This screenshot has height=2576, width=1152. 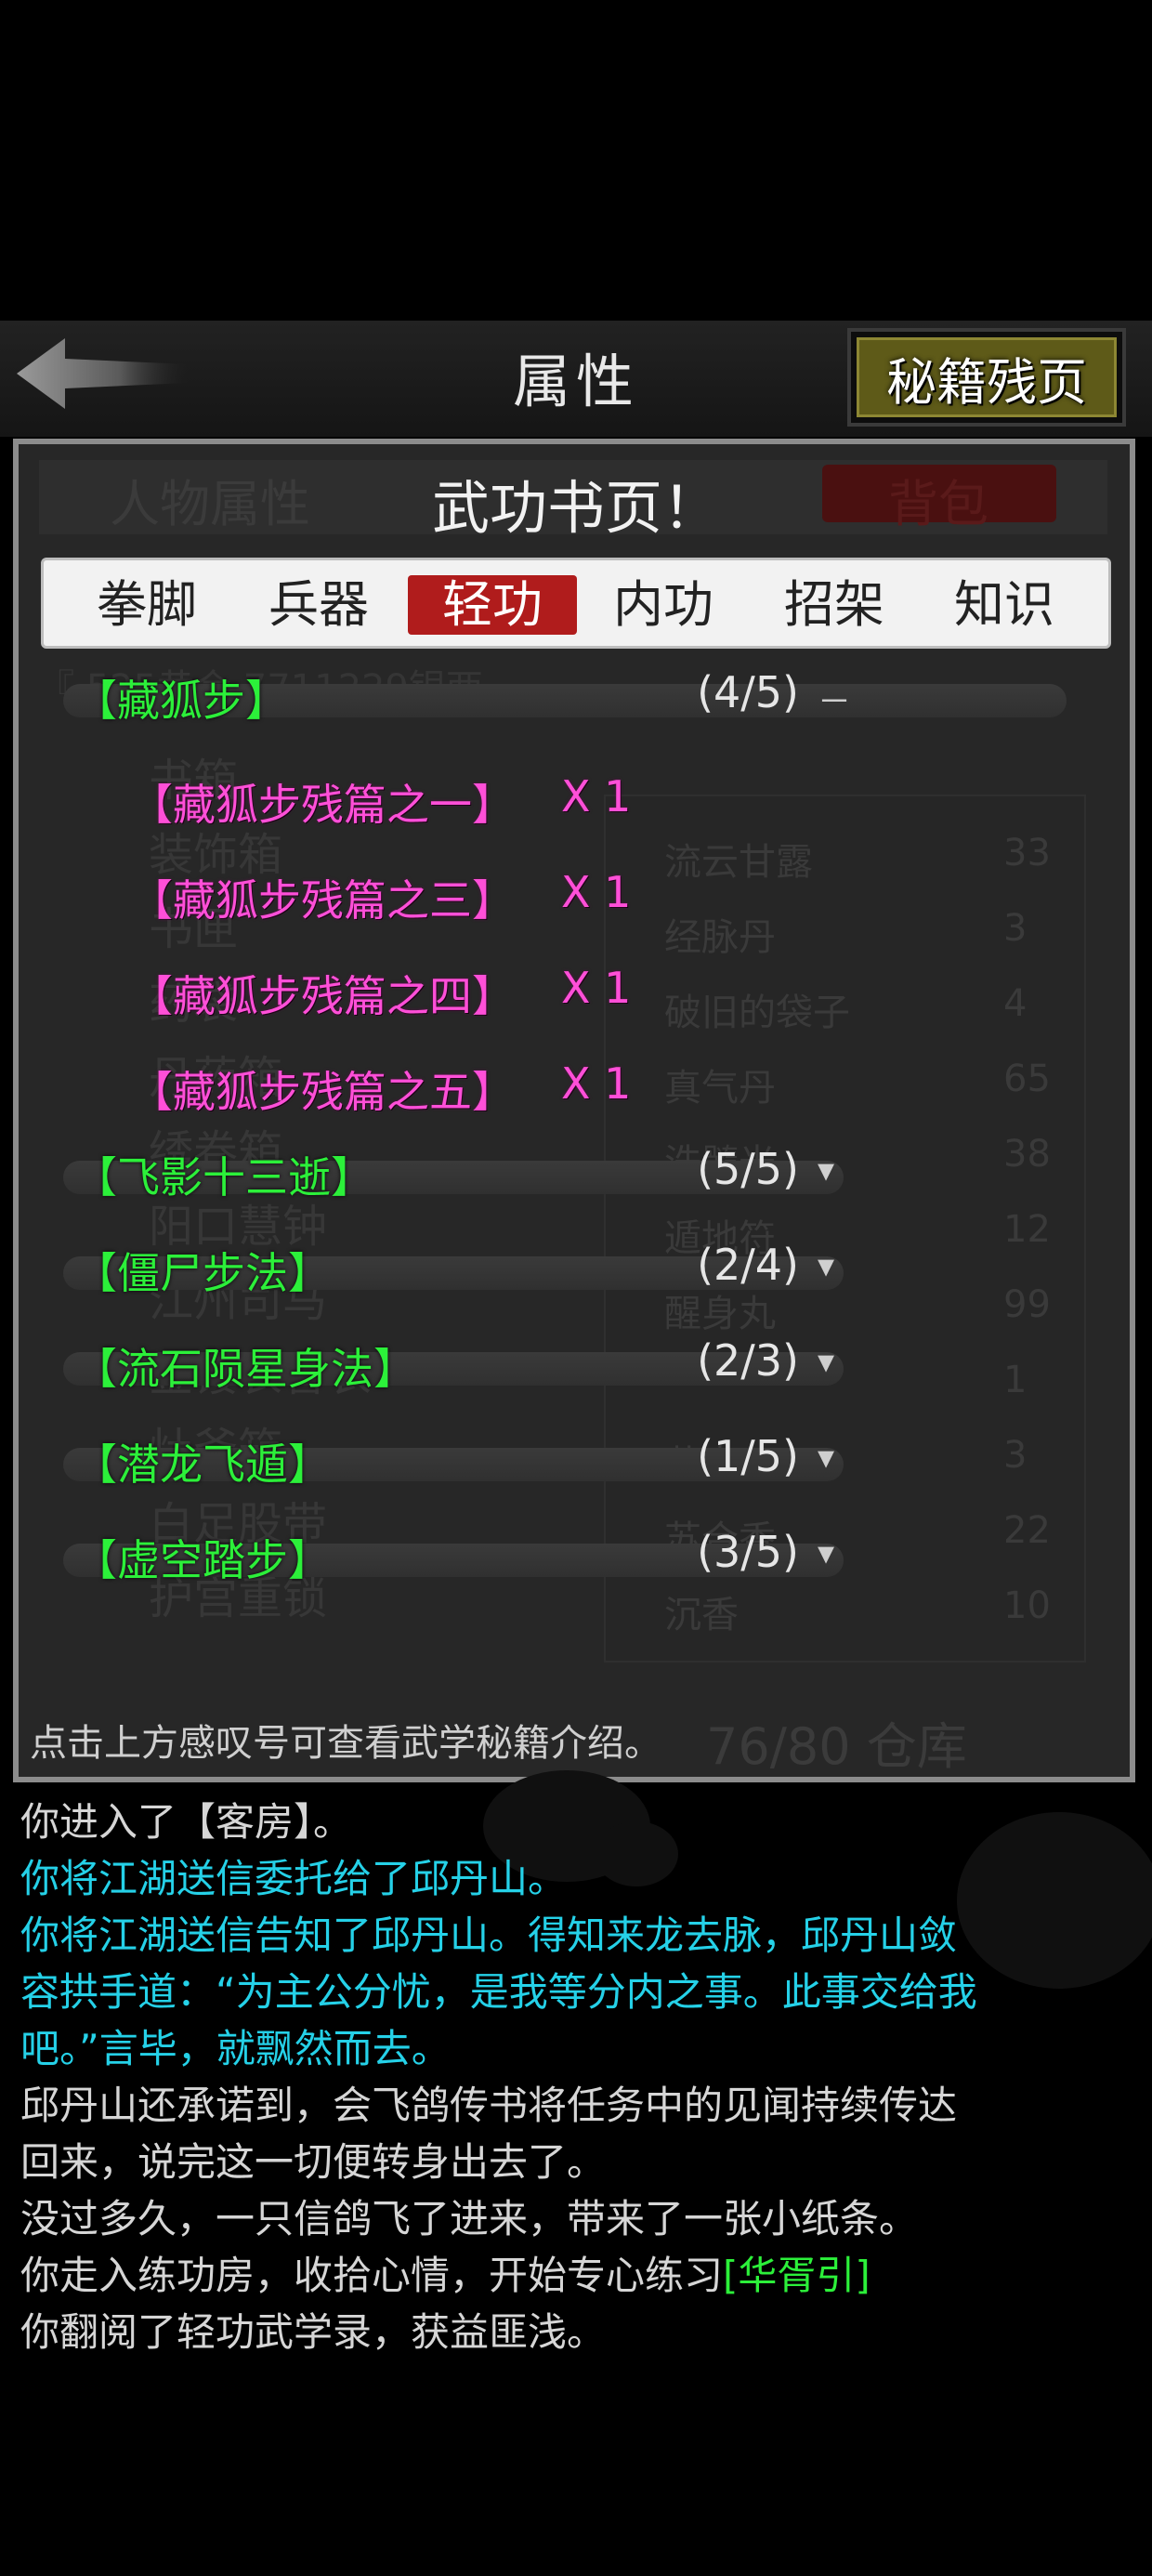 What do you see at coordinates (1027, 1530) in the screenshot?
I see `ghost-item-count: 22` at bounding box center [1027, 1530].